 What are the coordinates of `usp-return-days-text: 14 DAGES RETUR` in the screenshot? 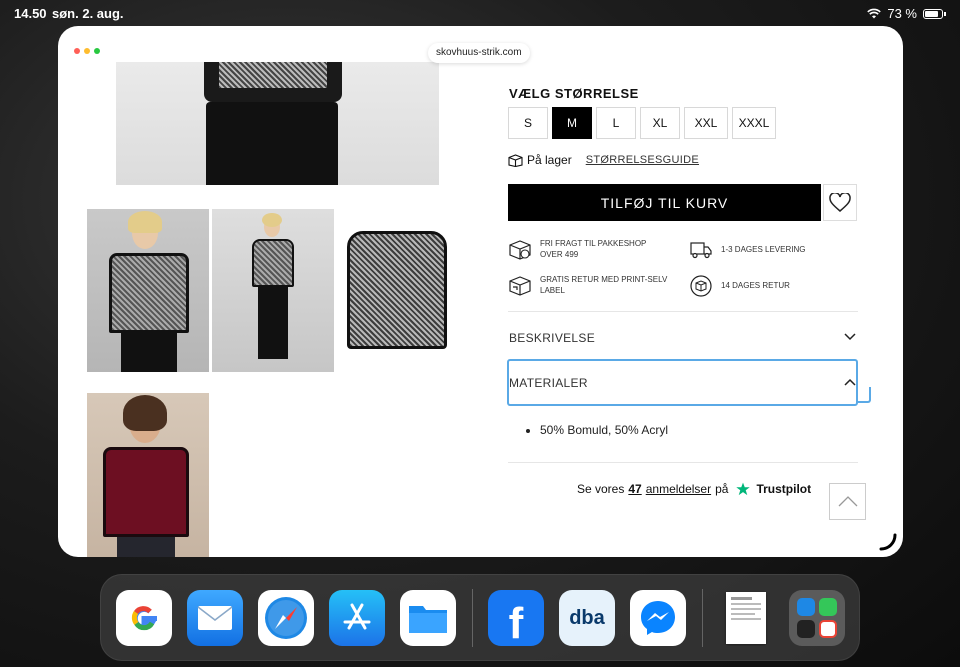 It's located at (755, 285).